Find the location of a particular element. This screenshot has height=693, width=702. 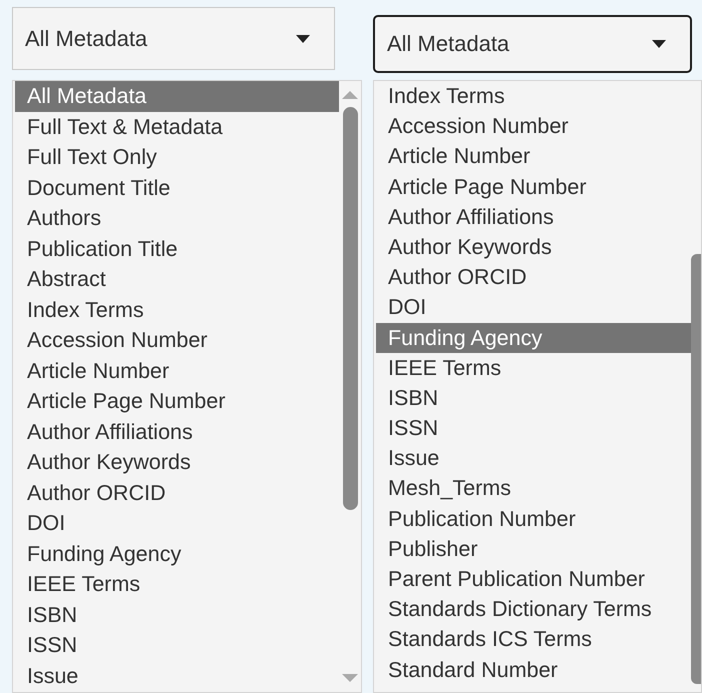

option-item: Standards ICS Terms is located at coordinates (533, 639).